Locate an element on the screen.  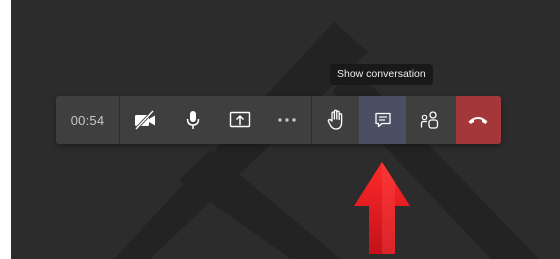
meeting-controls-toolbar: 00:54 is located at coordinates (278, 120).